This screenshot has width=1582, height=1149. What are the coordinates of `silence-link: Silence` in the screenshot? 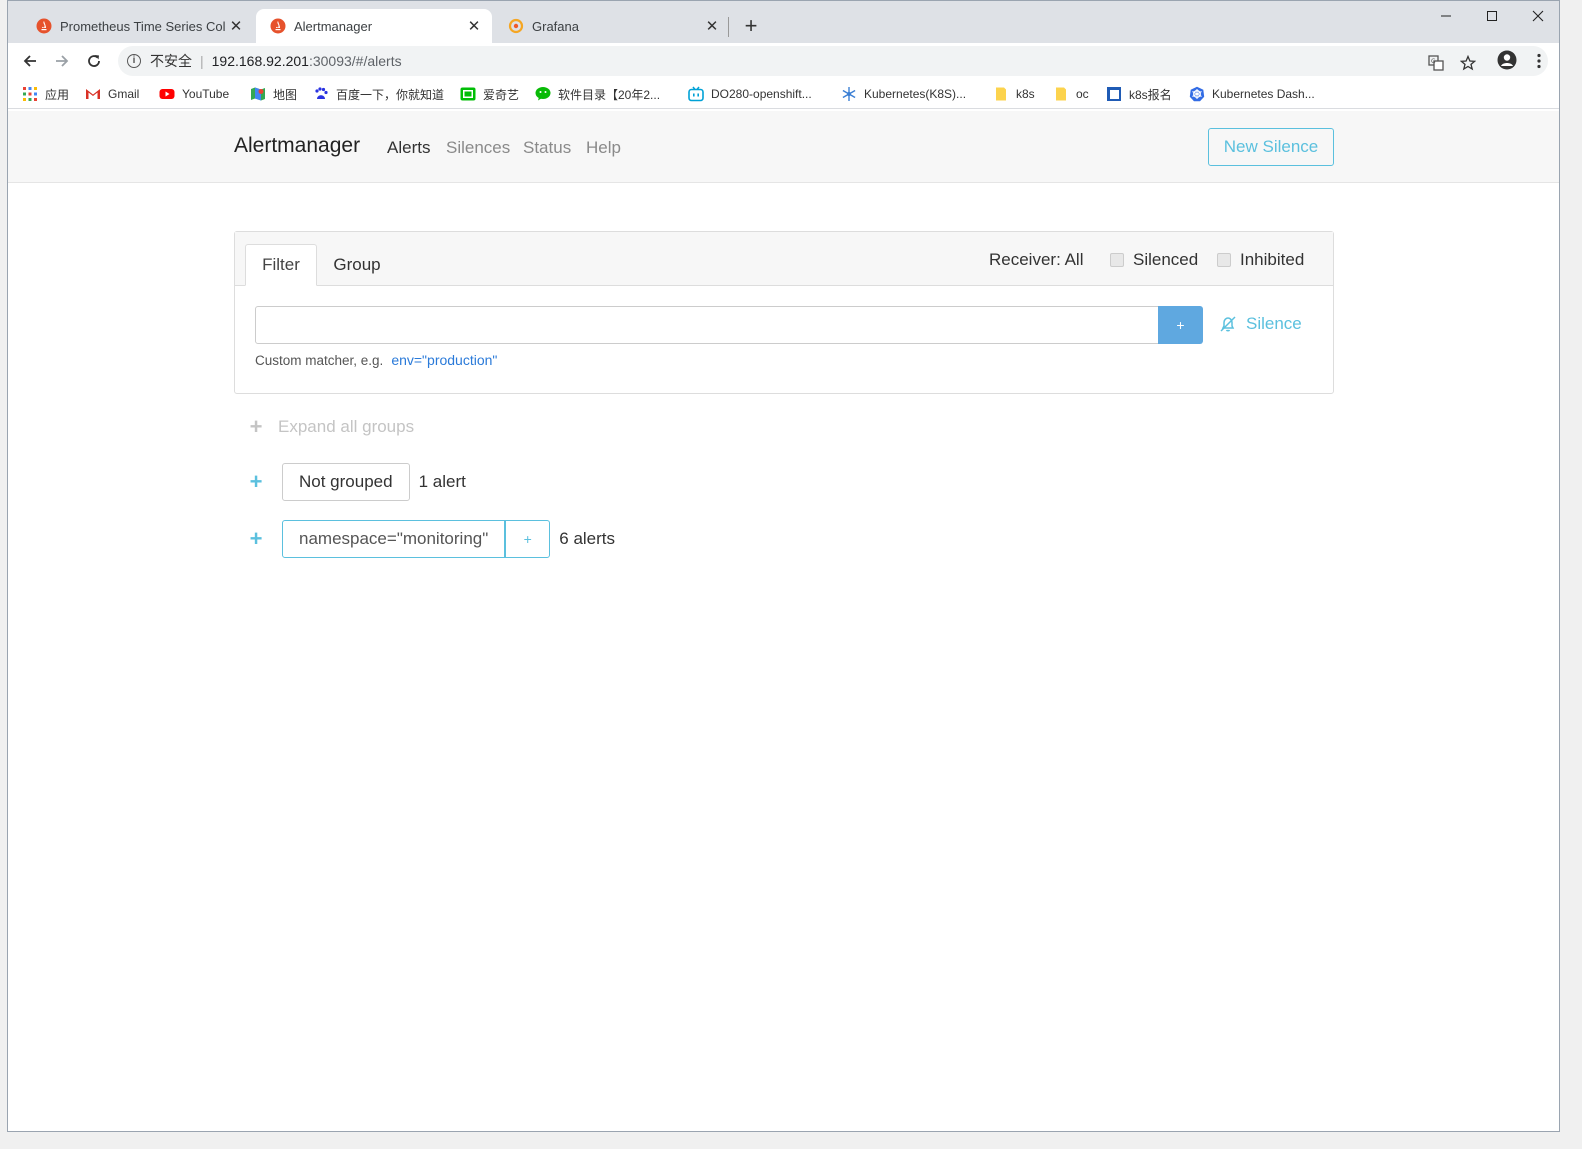 It's located at (1260, 324).